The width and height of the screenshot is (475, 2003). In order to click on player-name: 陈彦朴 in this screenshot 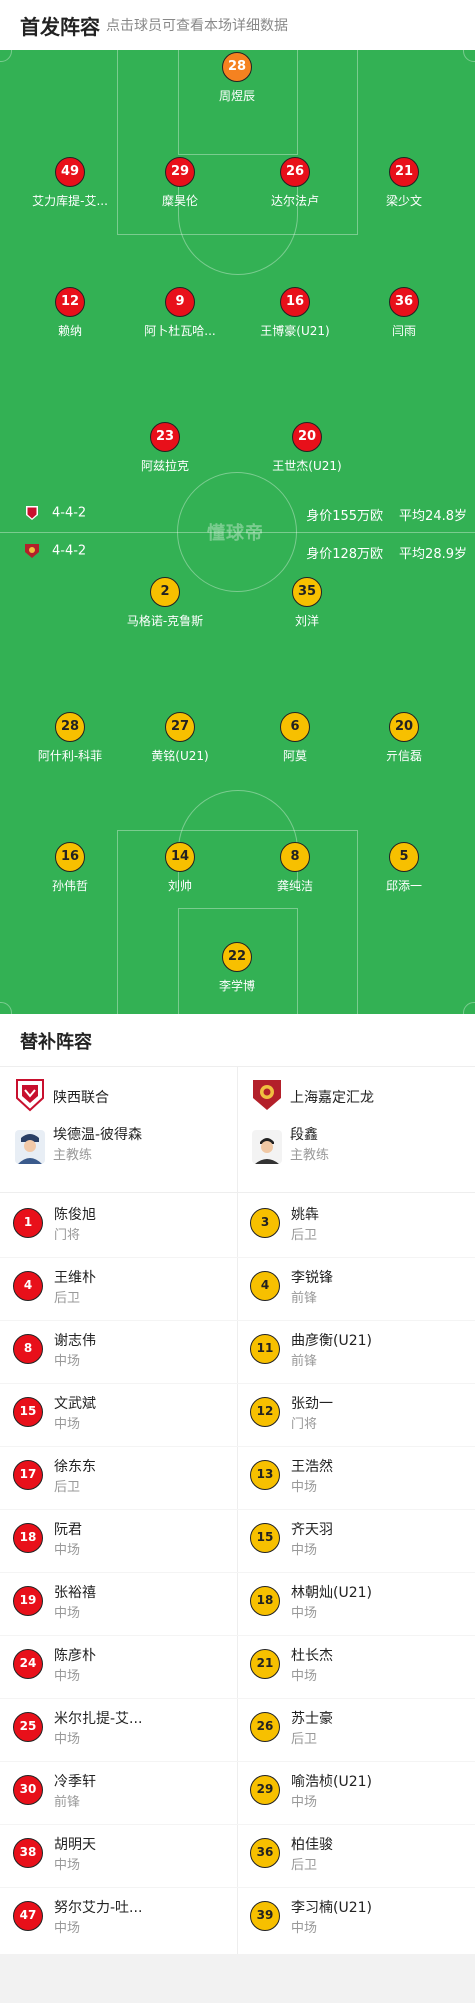, I will do `click(75, 1656)`.